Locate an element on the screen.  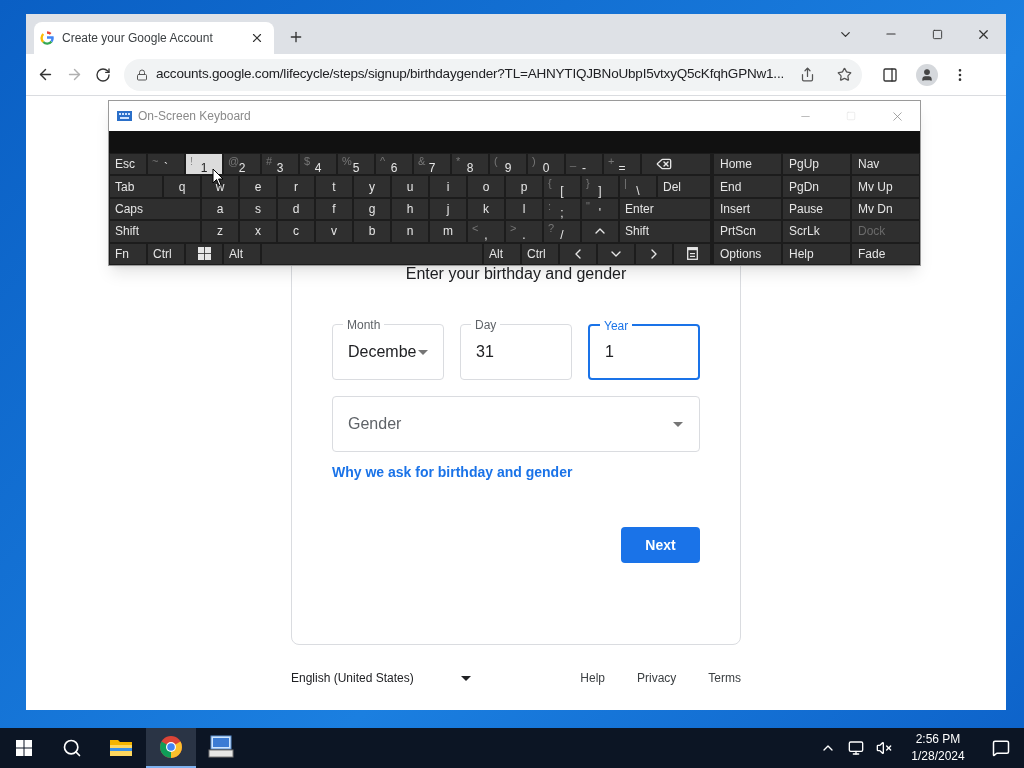
keyboard-key: g is located at coordinates (372, 209).